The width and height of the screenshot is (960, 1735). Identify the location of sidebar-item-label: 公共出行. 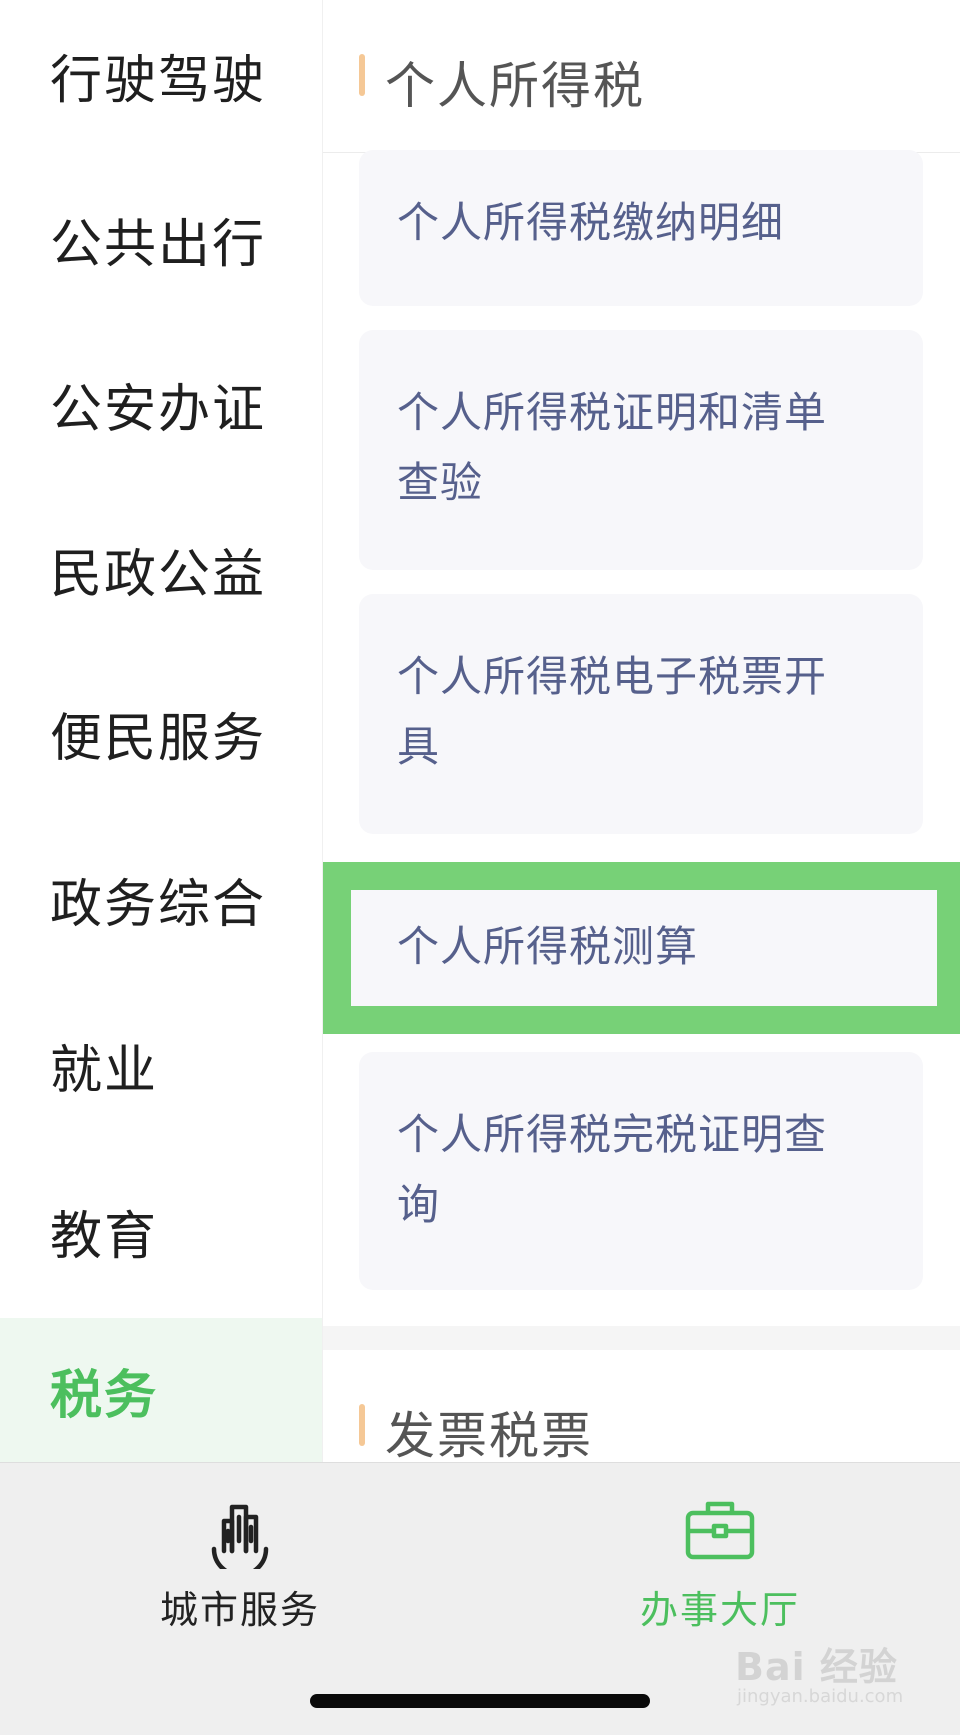
(158, 244).